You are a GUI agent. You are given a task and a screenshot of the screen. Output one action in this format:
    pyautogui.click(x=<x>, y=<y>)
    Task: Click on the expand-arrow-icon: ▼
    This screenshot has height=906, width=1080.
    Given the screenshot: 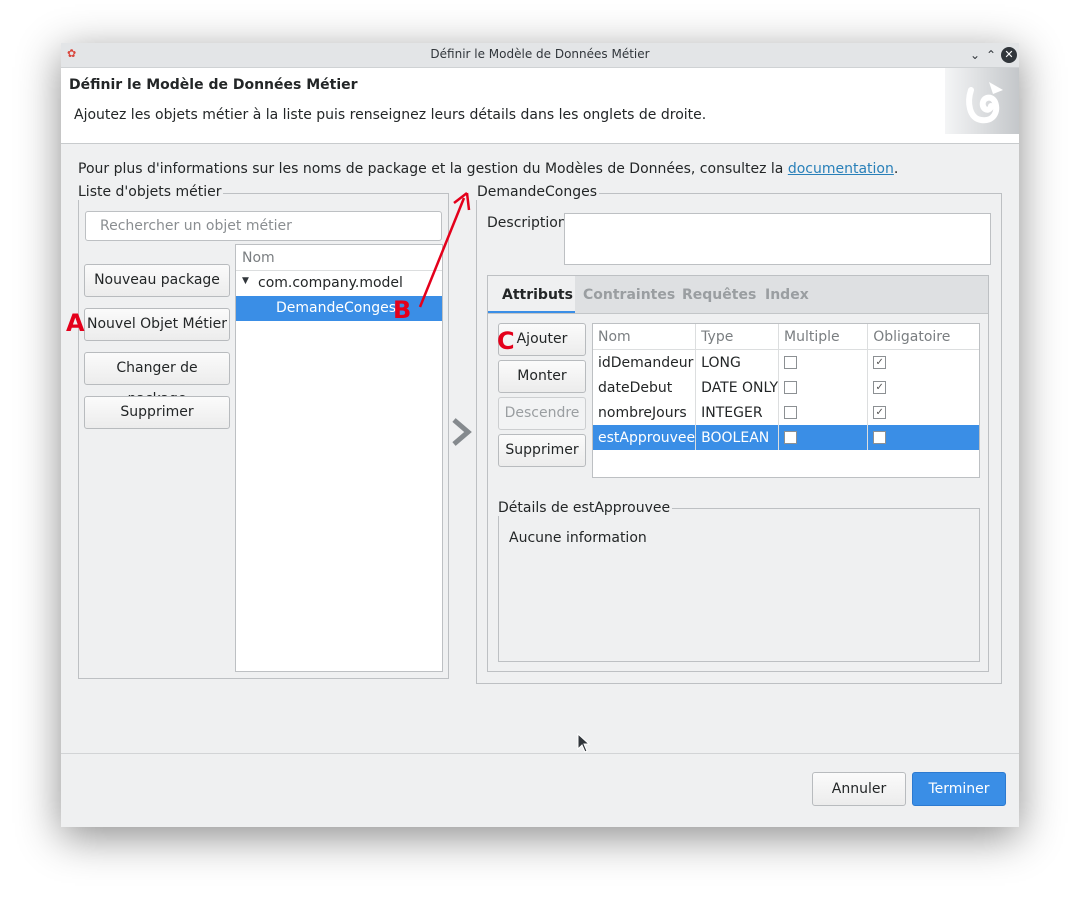 What is the action you would take?
    pyautogui.click(x=245, y=281)
    